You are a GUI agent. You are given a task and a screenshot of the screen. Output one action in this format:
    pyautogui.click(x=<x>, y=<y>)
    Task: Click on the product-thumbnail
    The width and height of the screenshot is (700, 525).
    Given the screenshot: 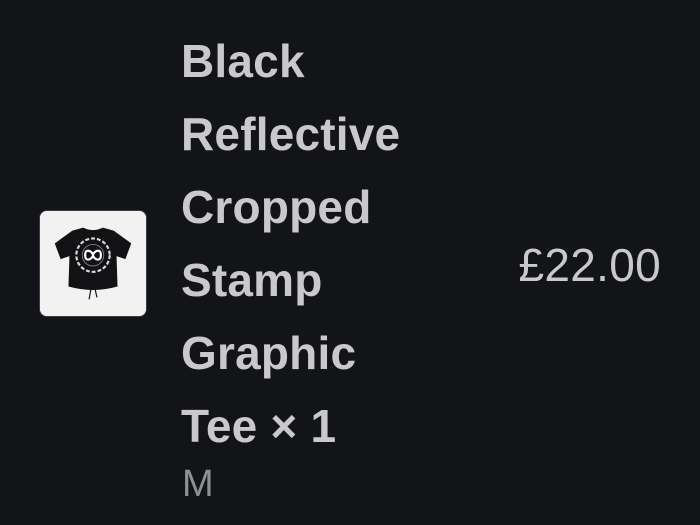 What is the action you would take?
    pyautogui.click(x=93, y=263)
    